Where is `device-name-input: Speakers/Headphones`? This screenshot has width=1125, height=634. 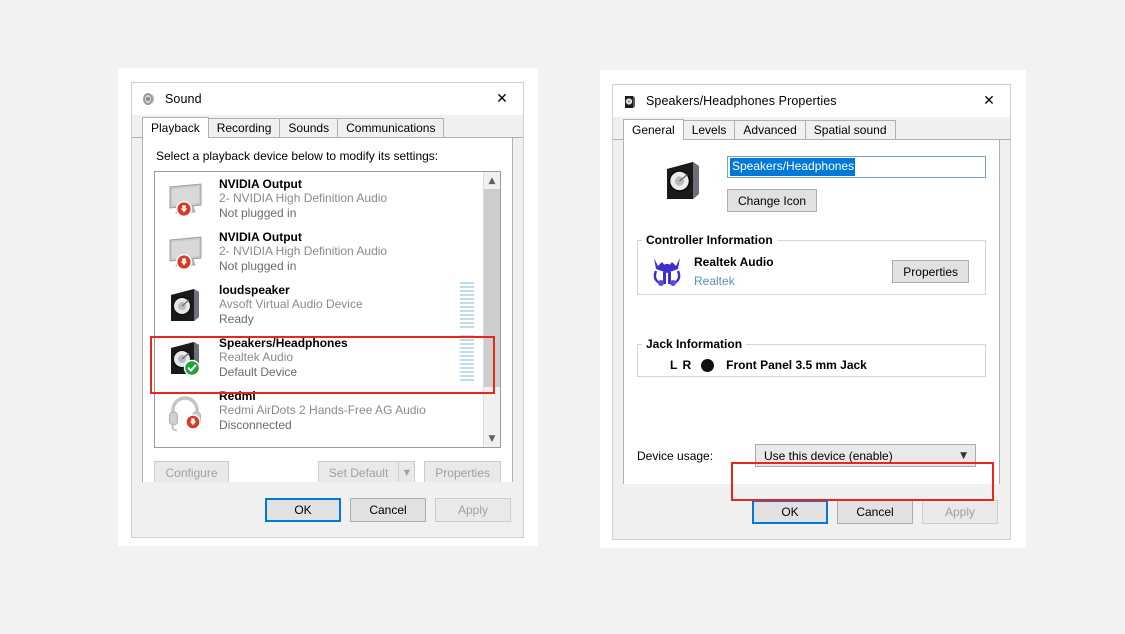 device-name-input: Speakers/Headphones is located at coordinates (856, 167).